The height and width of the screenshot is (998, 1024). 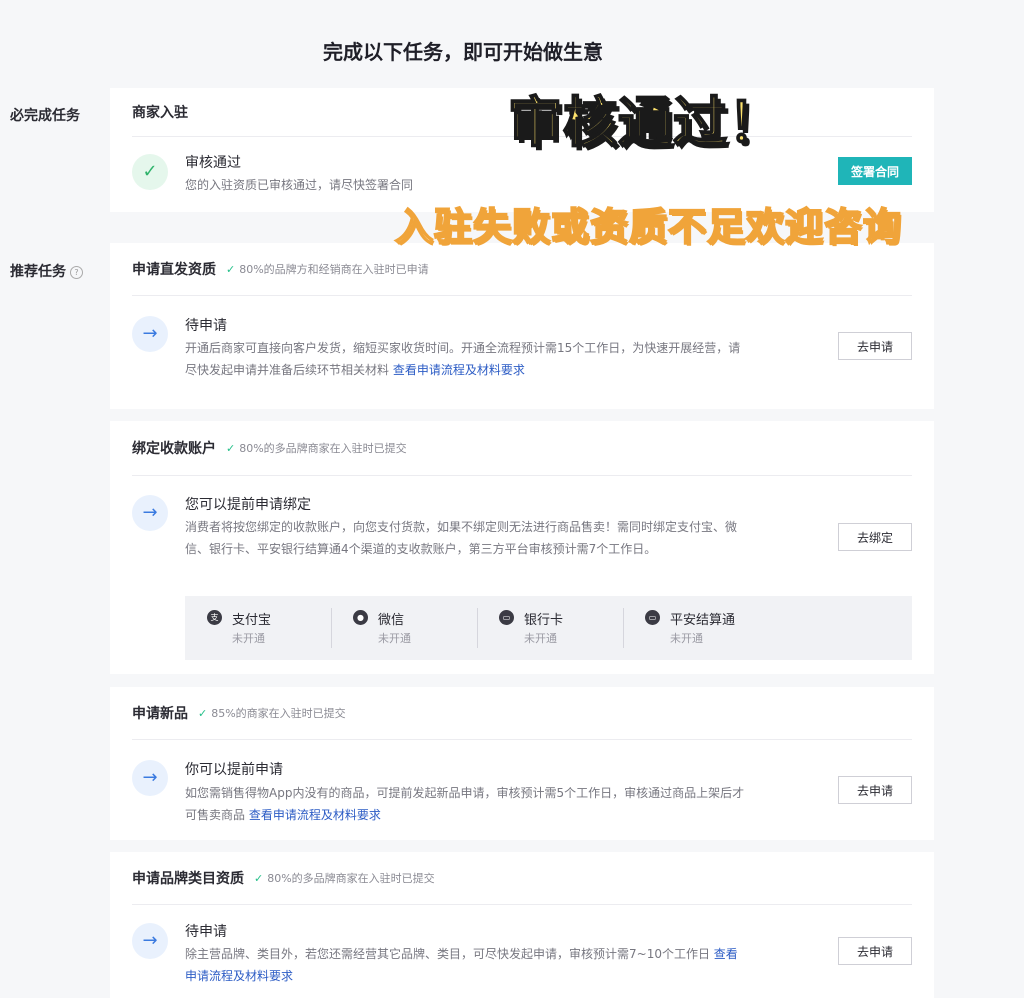 I want to click on card-title: 申请品牌类目资质, so click(x=188, y=879).